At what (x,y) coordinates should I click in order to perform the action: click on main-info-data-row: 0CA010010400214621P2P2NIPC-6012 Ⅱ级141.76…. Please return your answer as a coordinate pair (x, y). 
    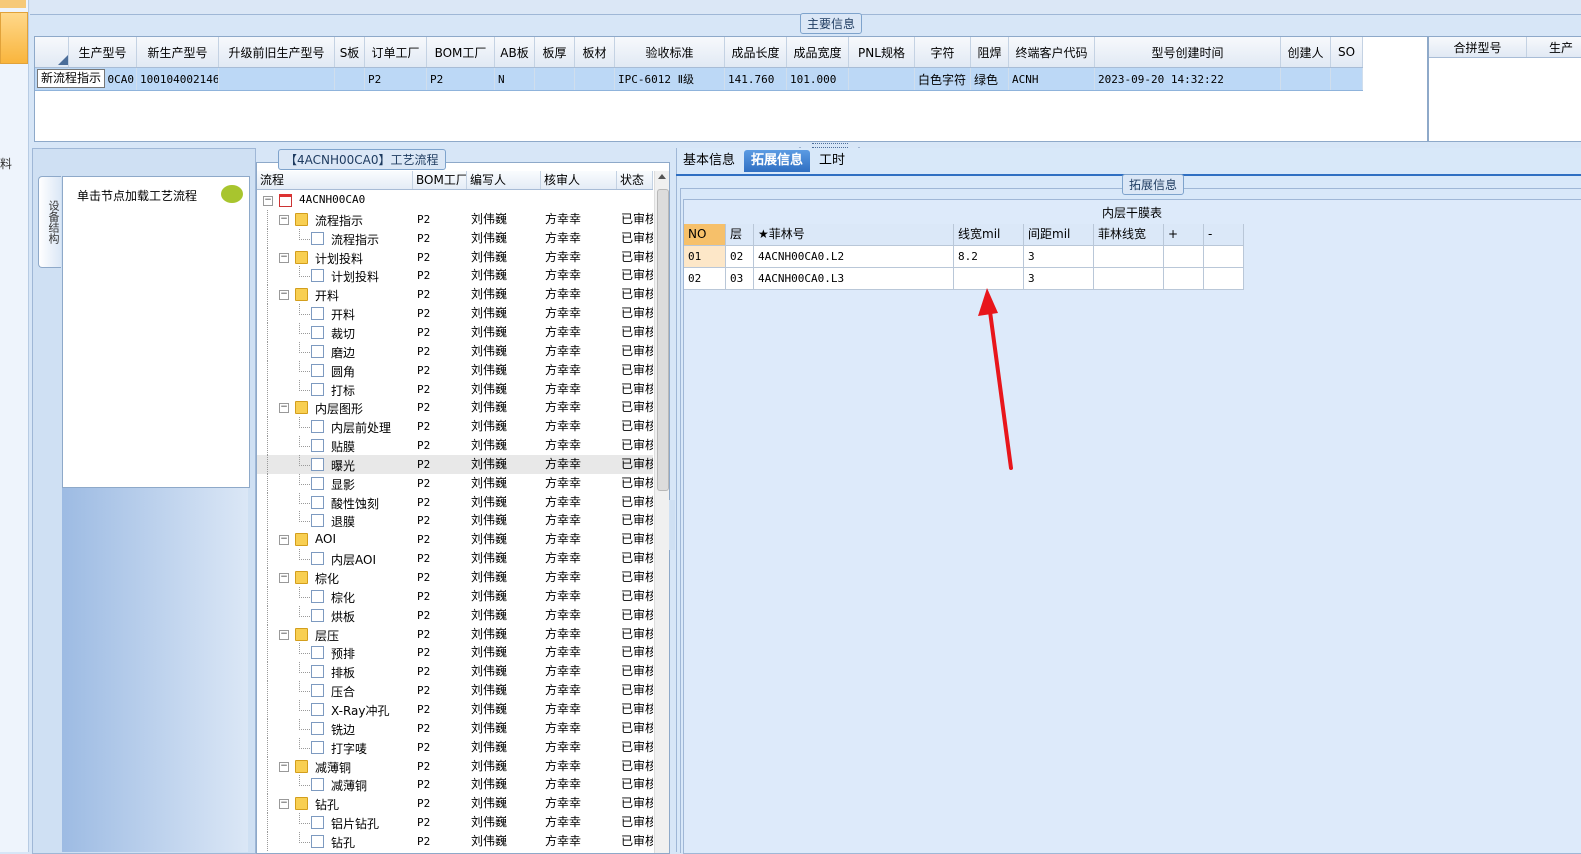
    Looking at the image, I should click on (699, 79).